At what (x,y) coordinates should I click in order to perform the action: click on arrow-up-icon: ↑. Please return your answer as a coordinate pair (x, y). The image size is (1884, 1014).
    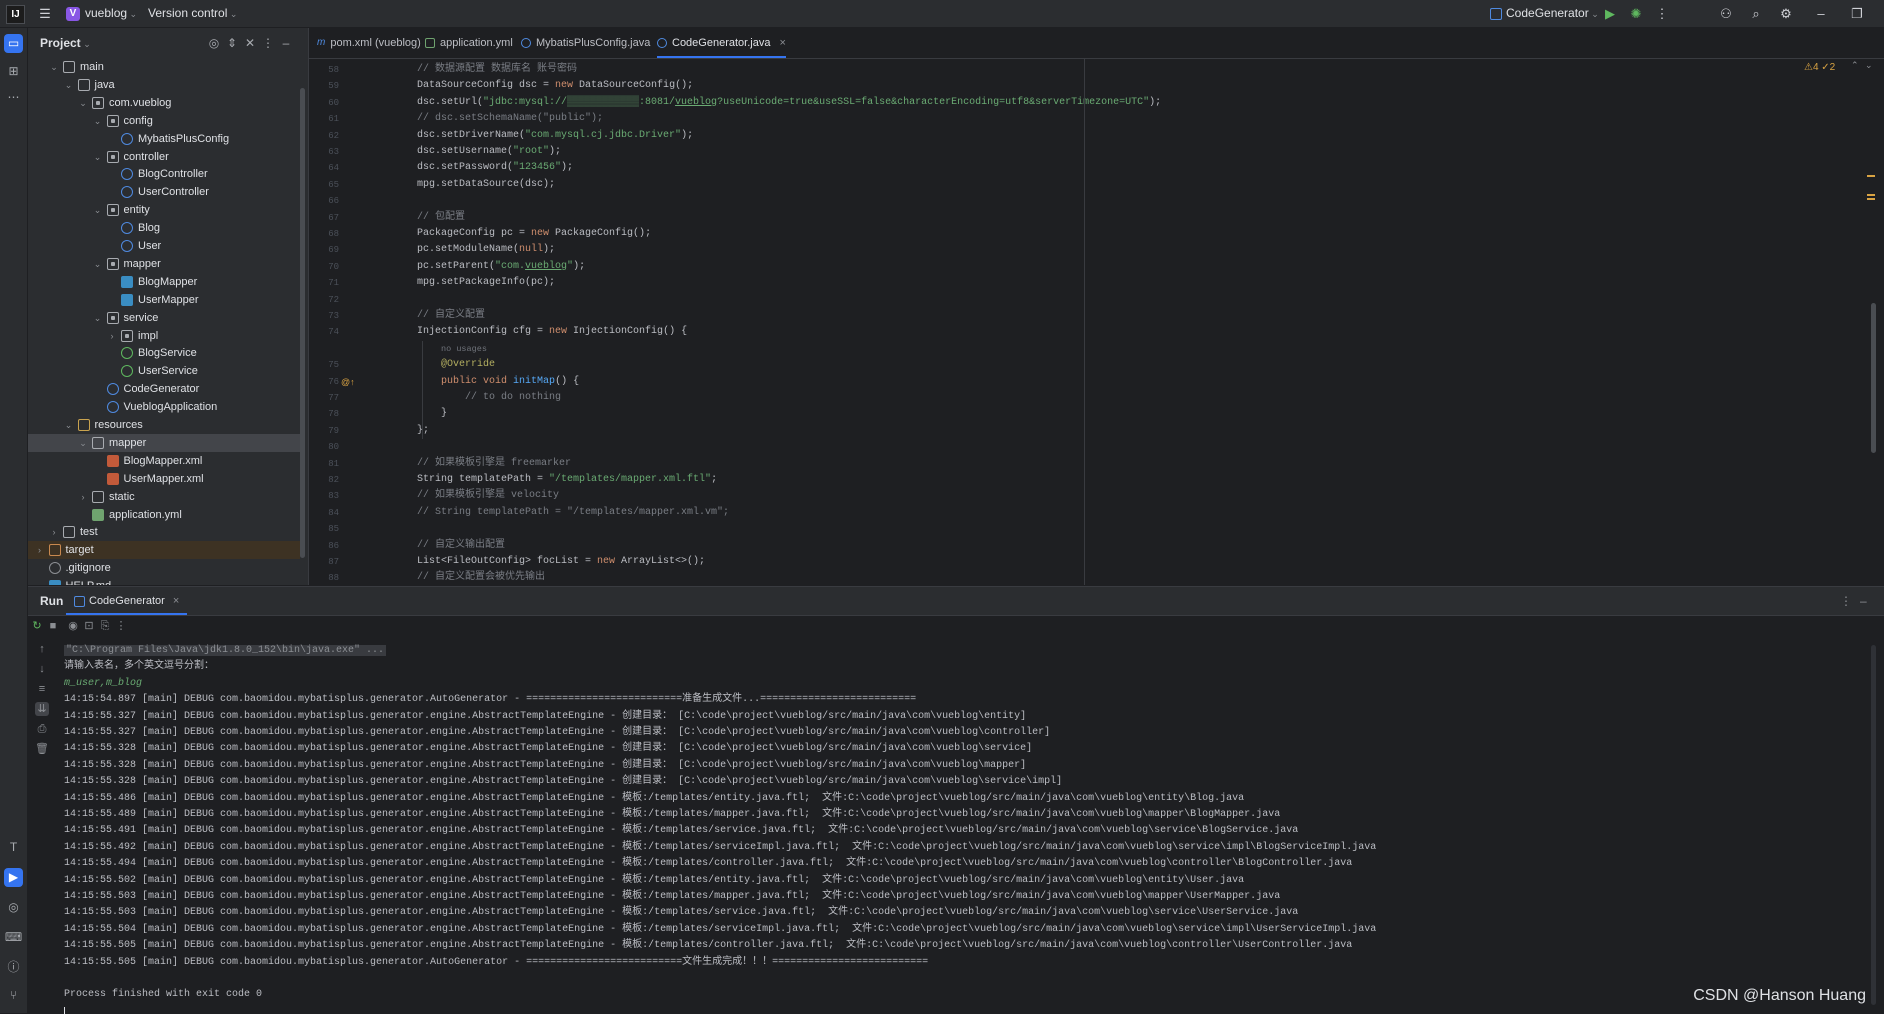
    Looking at the image, I should click on (42, 649).